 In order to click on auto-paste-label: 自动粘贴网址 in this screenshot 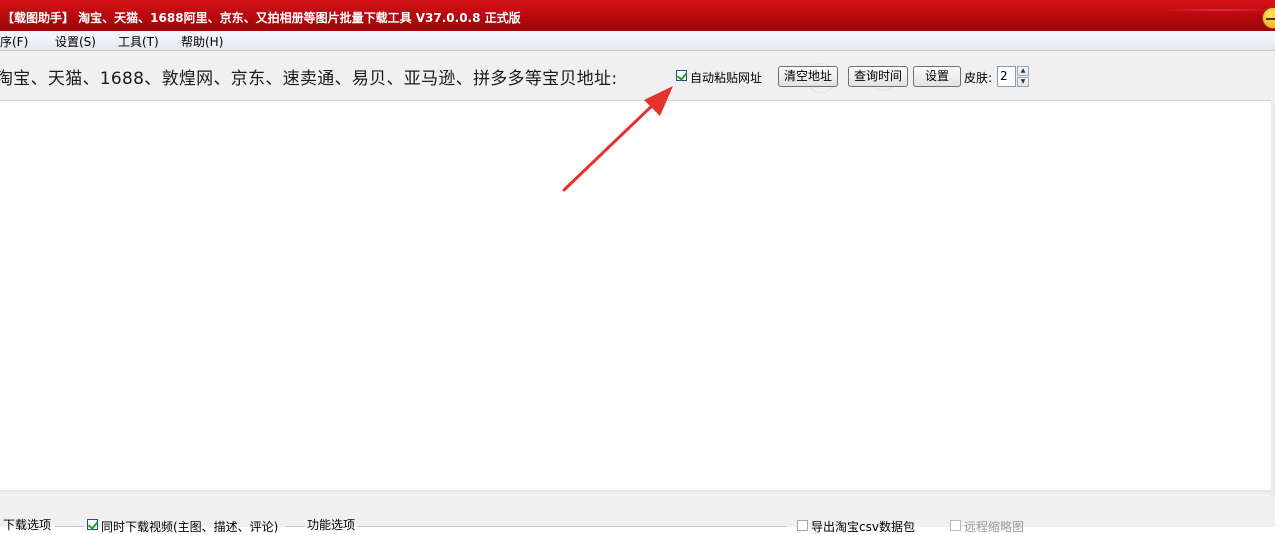, I will do `click(726, 77)`.